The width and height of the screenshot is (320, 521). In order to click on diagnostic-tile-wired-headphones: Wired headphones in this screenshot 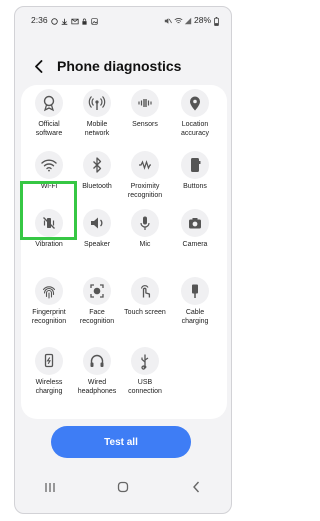, I will do `click(97, 378)`.